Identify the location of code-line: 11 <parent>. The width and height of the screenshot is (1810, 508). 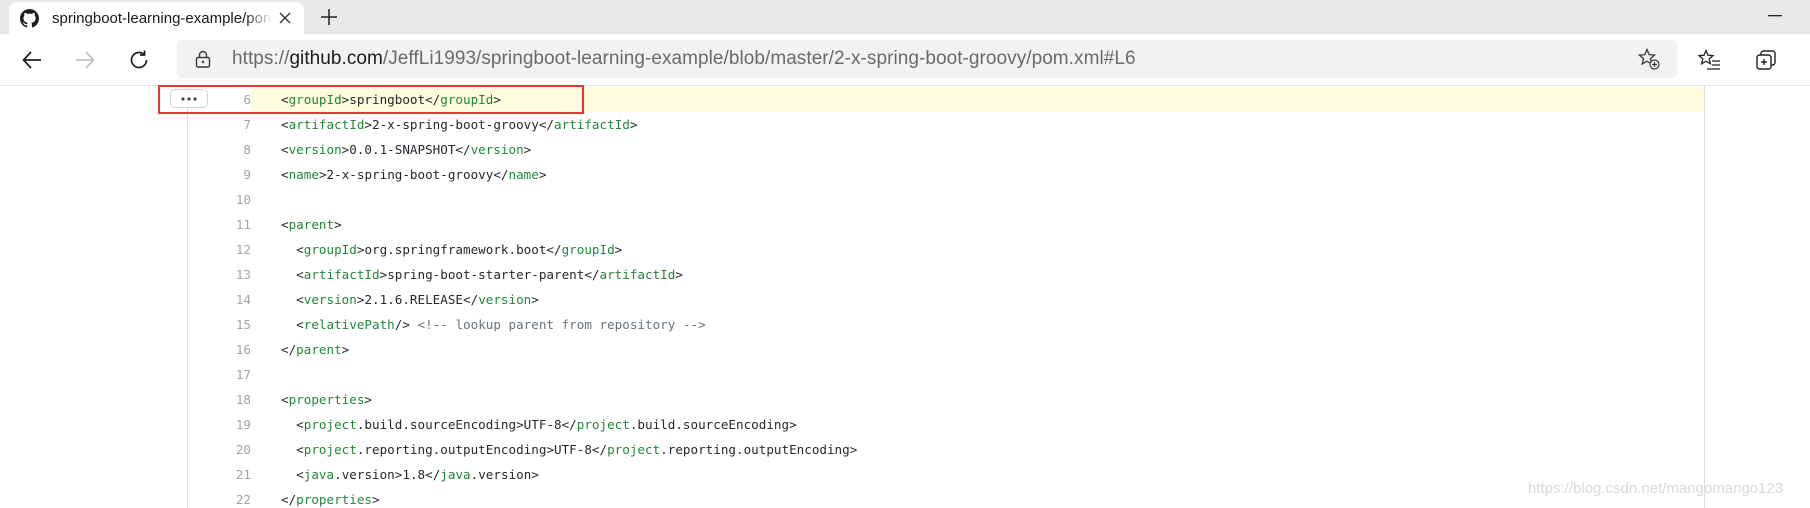
(946, 224).